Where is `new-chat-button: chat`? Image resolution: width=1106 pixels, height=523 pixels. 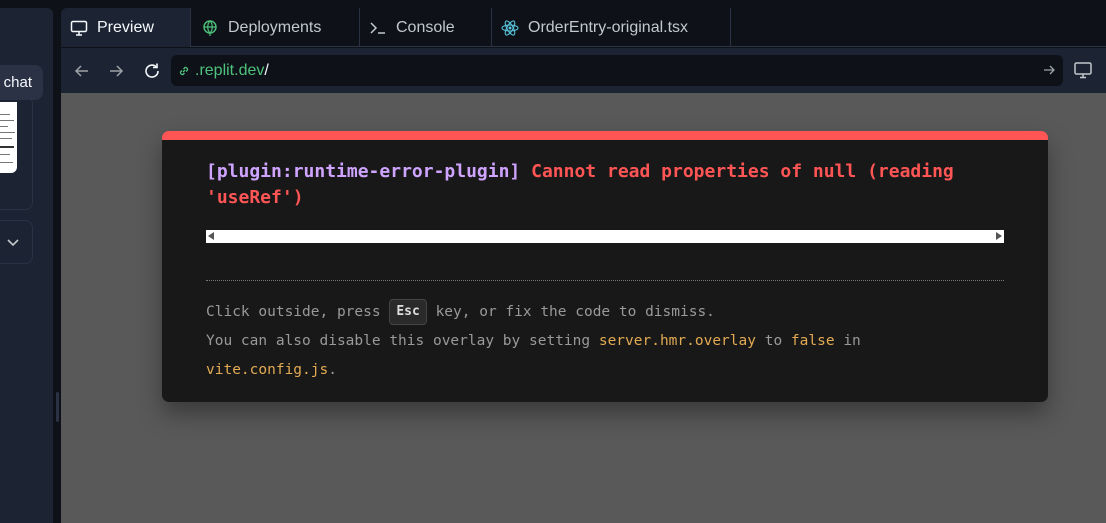 new-chat-button: chat is located at coordinates (21, 82).